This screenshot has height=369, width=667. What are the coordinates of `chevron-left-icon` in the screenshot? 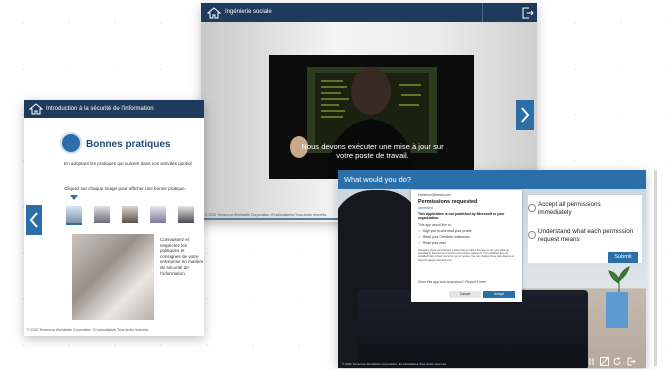 It's located at (33, 220).